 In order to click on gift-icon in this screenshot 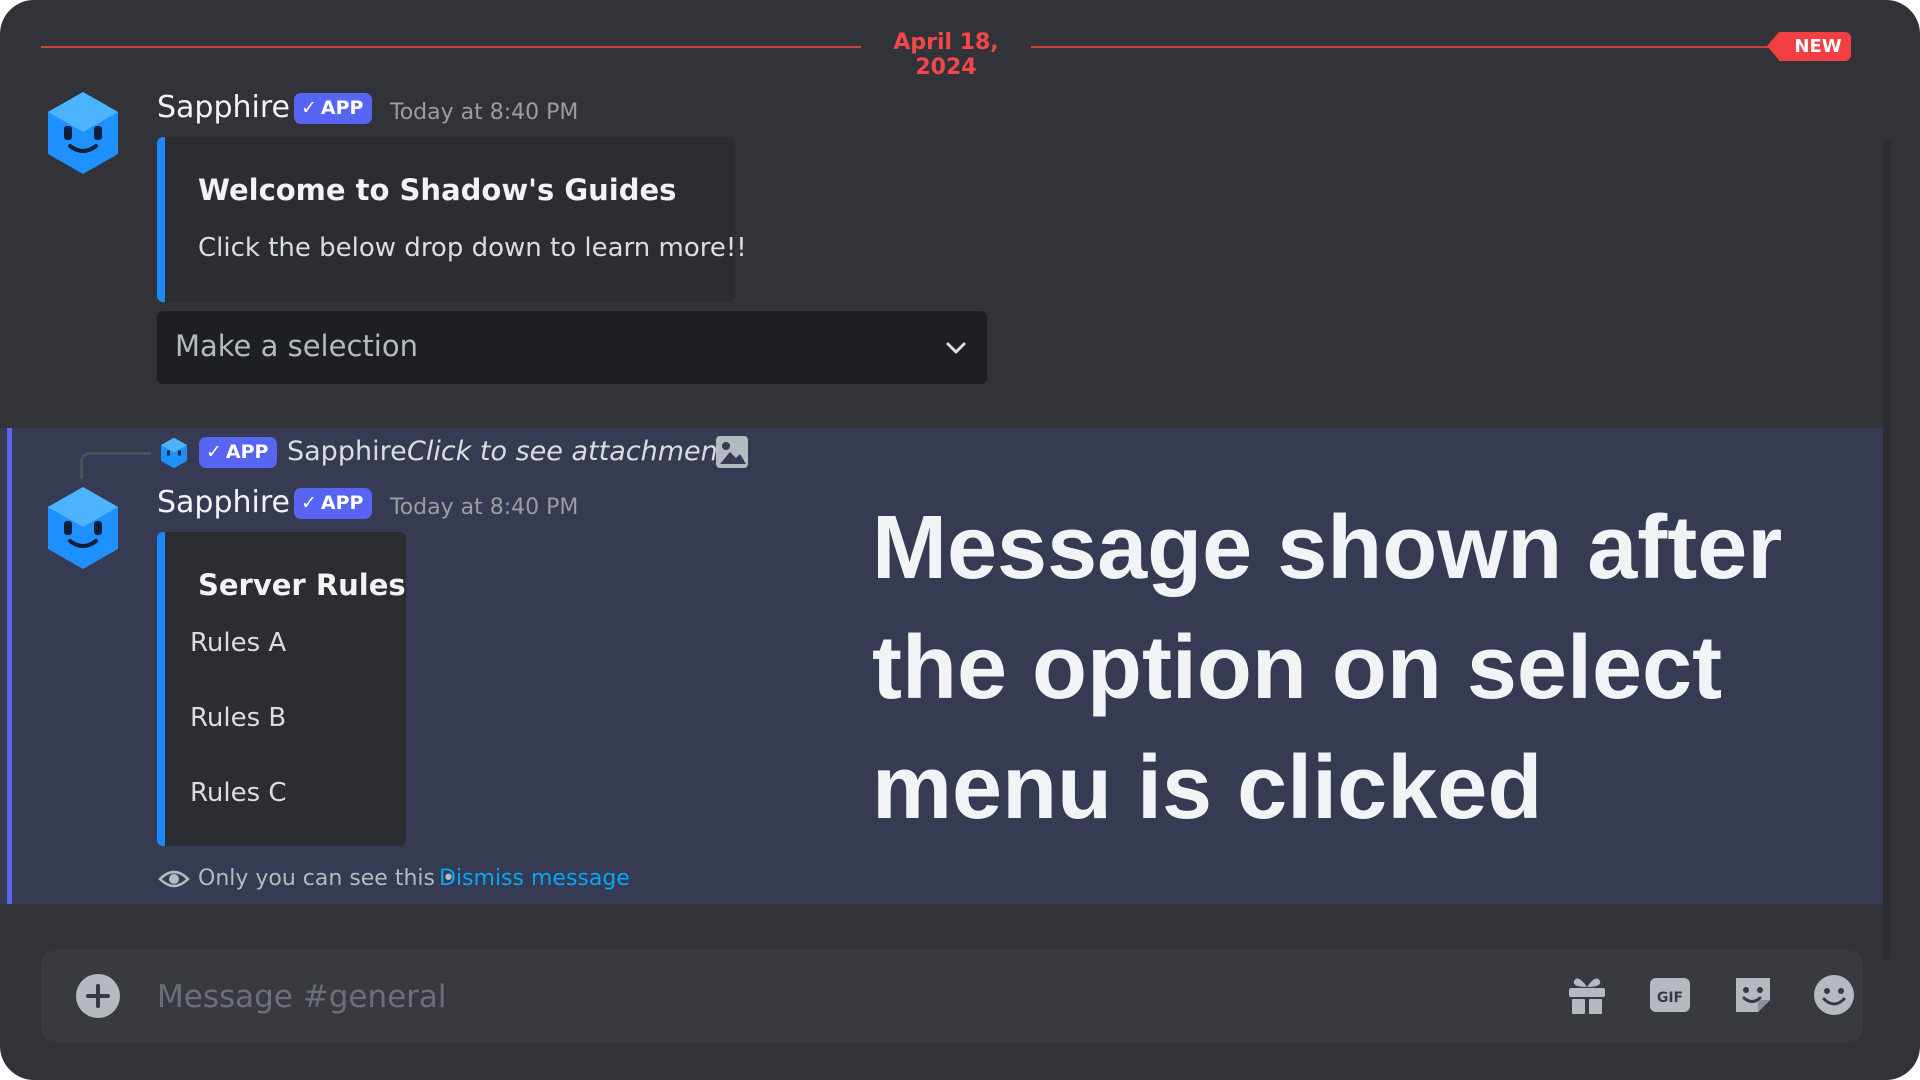, I will do `click(1587, 995)`.